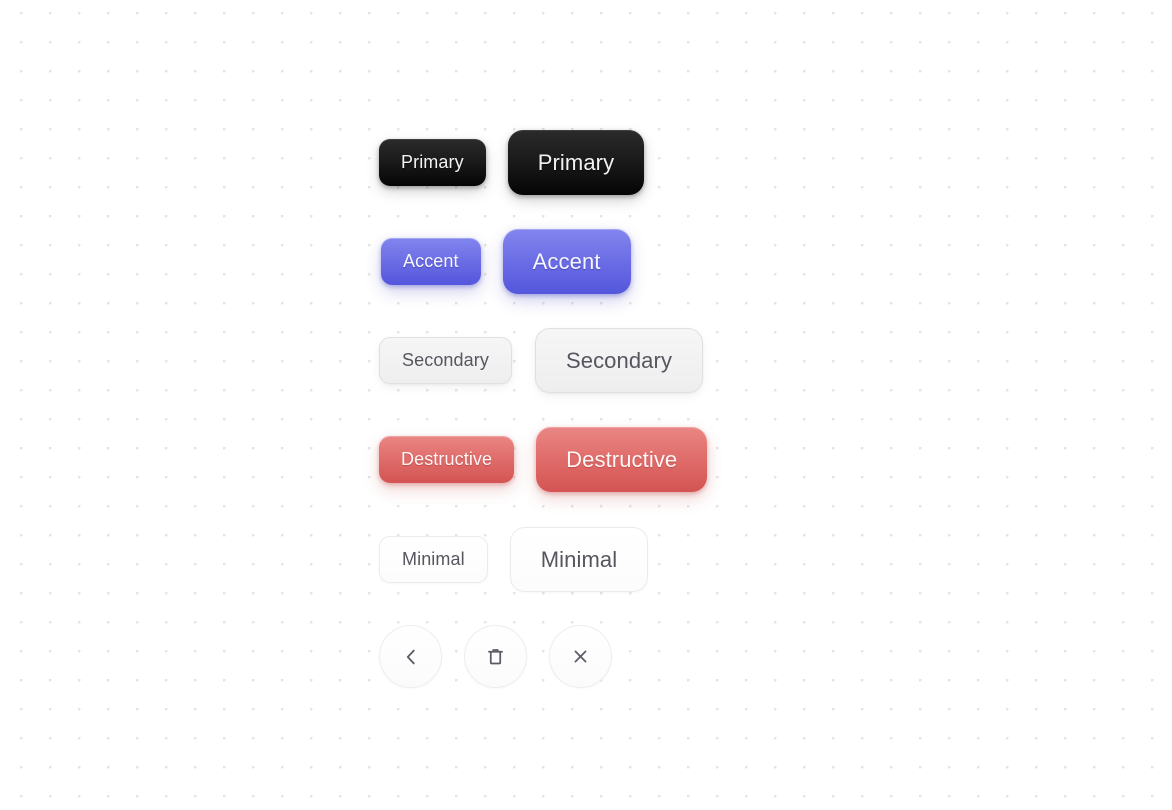 The width and height of the screenshot is (1172, 810). I want to click on chevron-left-icon, so click(411, 657).